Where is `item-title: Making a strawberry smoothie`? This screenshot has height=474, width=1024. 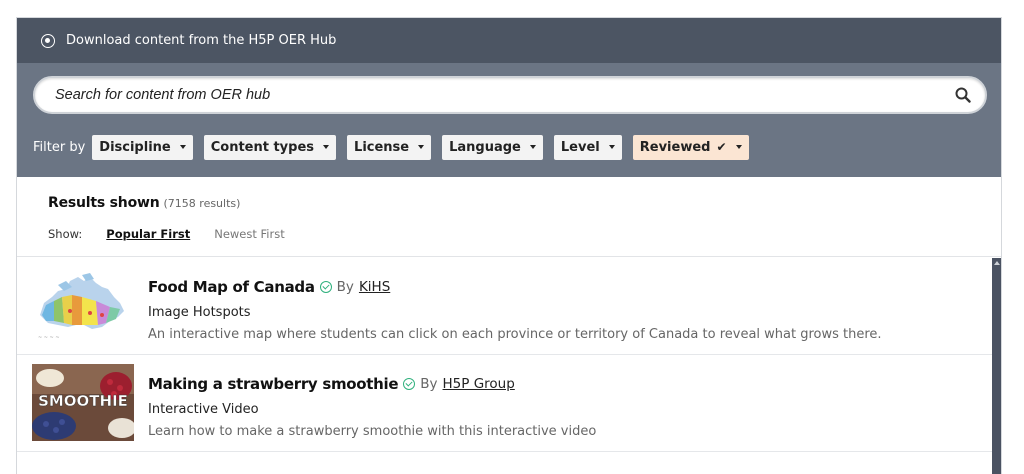 item-title: Making a strawberry smoothie is located at coordinates (273, 384).